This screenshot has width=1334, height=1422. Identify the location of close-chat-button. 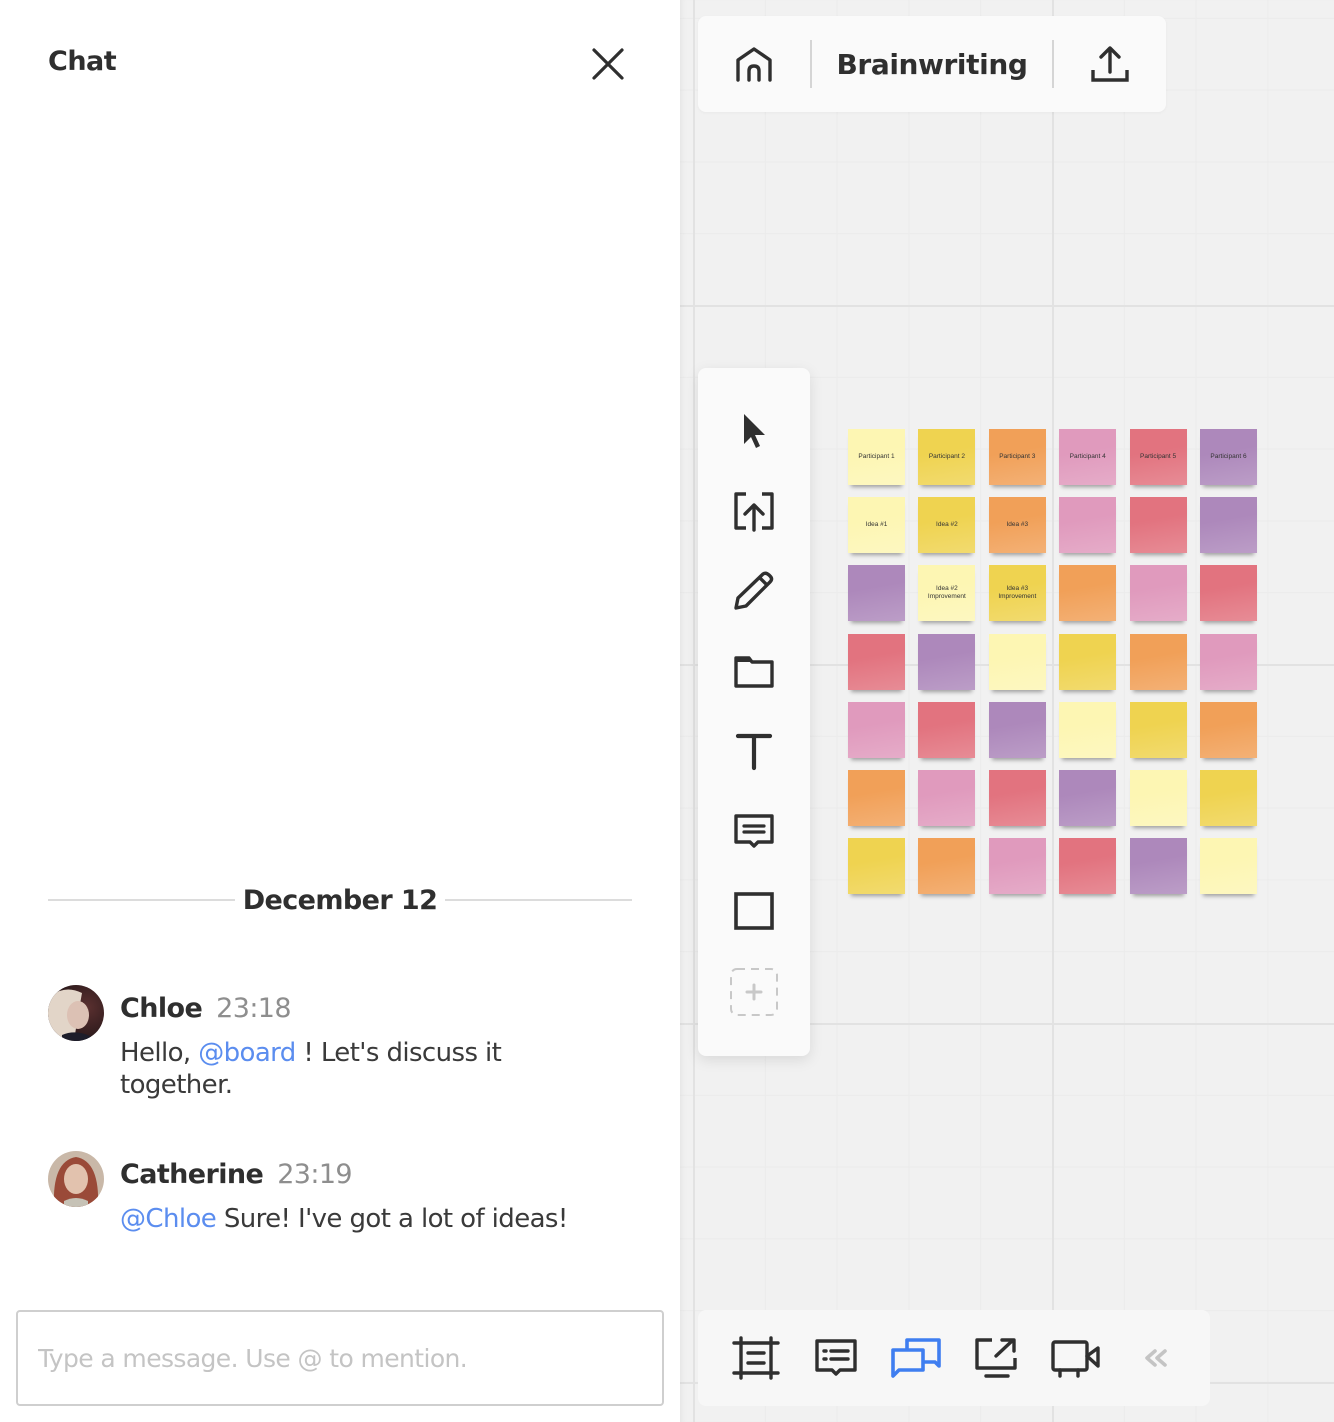
(608, 64).